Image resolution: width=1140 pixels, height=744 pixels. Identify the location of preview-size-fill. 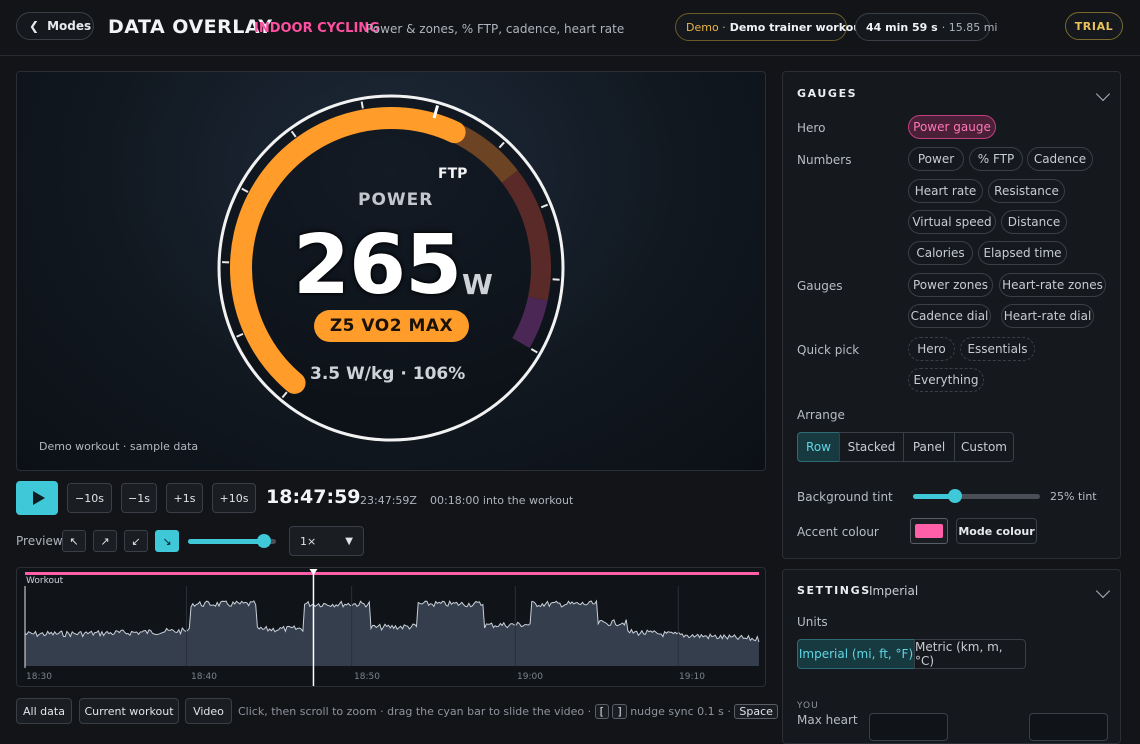
(226, 541).